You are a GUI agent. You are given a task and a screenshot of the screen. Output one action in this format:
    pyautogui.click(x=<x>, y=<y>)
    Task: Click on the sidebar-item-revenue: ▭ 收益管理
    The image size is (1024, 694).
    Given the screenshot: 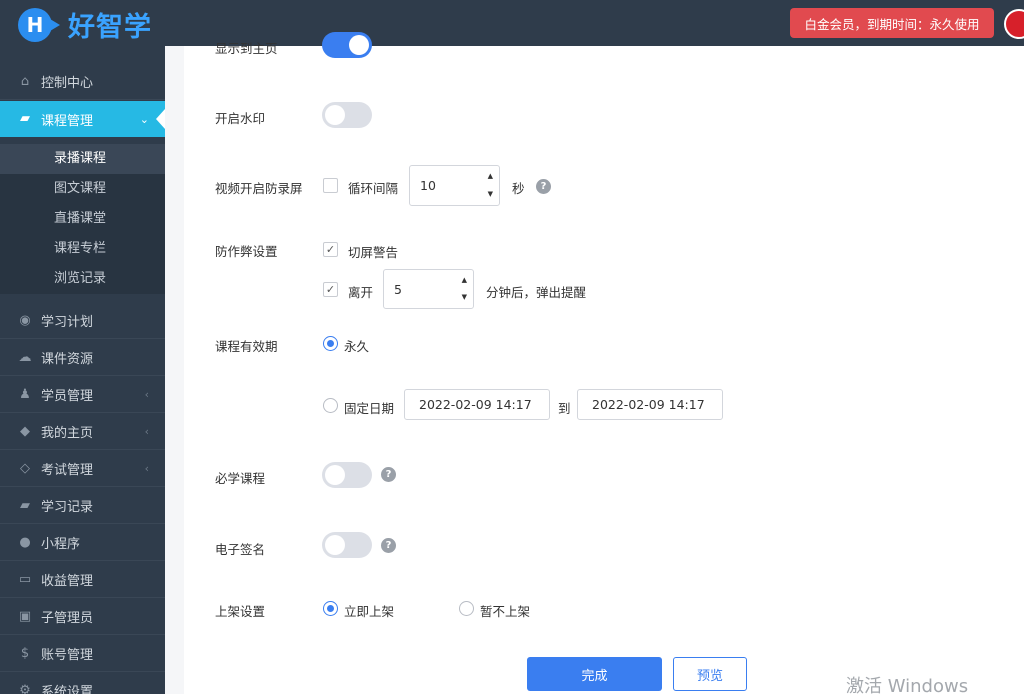 What is the action you would take?
    pyautogui.click(x=82, y=580)
    